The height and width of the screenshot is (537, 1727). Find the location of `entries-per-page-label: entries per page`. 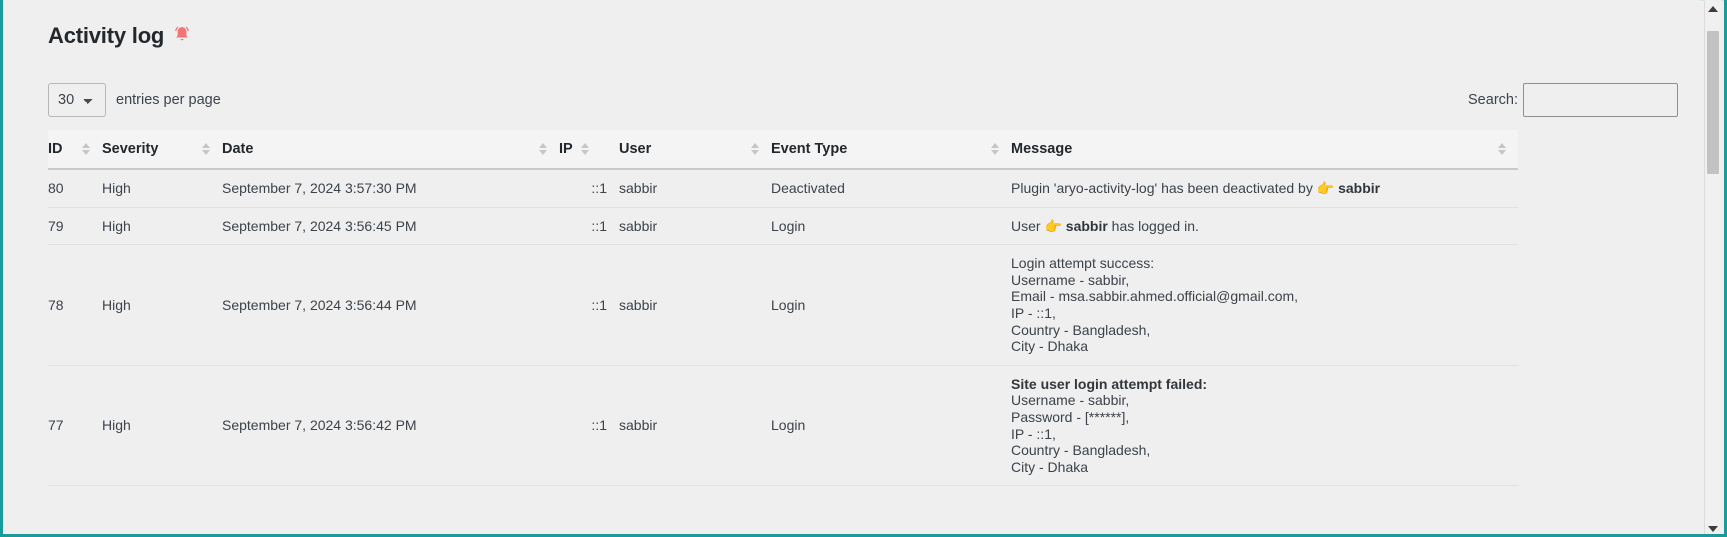

entries-per-page-label: entries per page is located at coordinates (168, 100).